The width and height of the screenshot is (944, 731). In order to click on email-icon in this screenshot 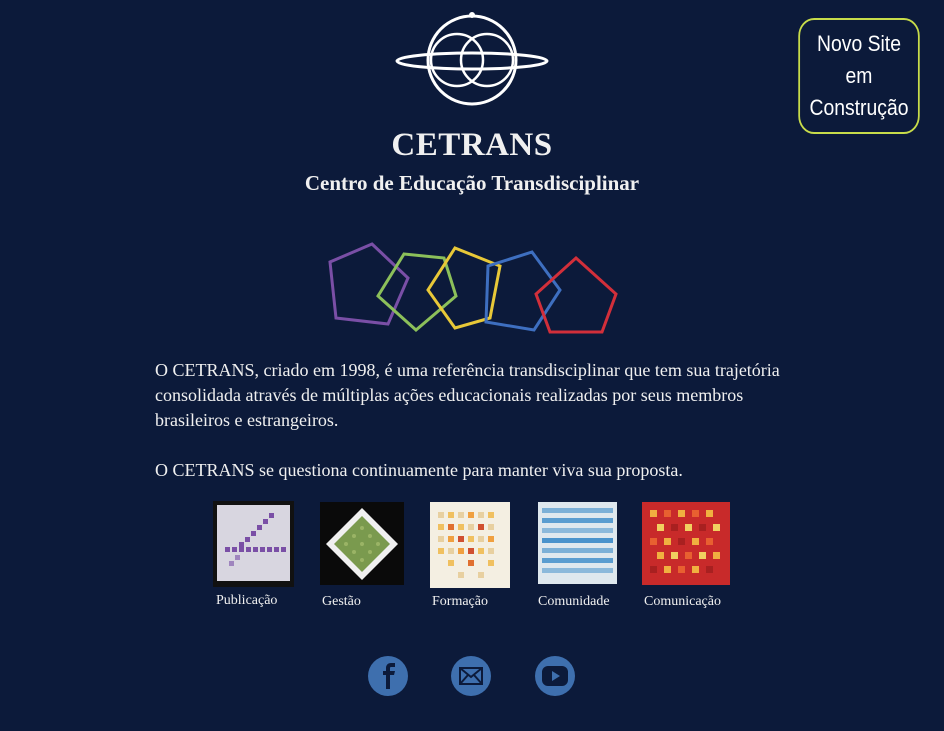, I will do `click(471, 676)`.